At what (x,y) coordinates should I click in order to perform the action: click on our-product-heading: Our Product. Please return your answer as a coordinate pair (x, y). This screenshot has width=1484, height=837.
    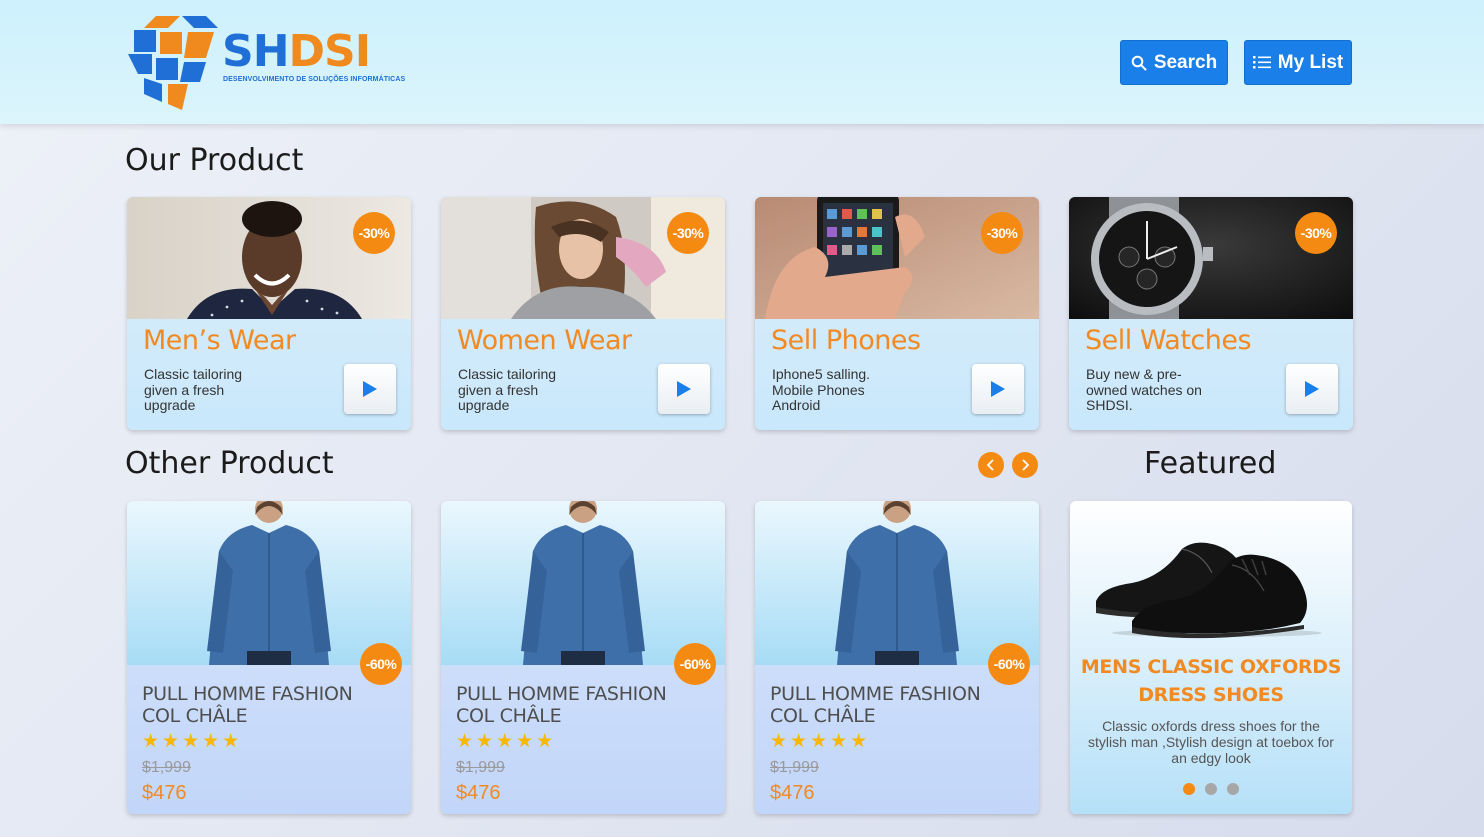
    Looking at the image, I should click on (214, 160).